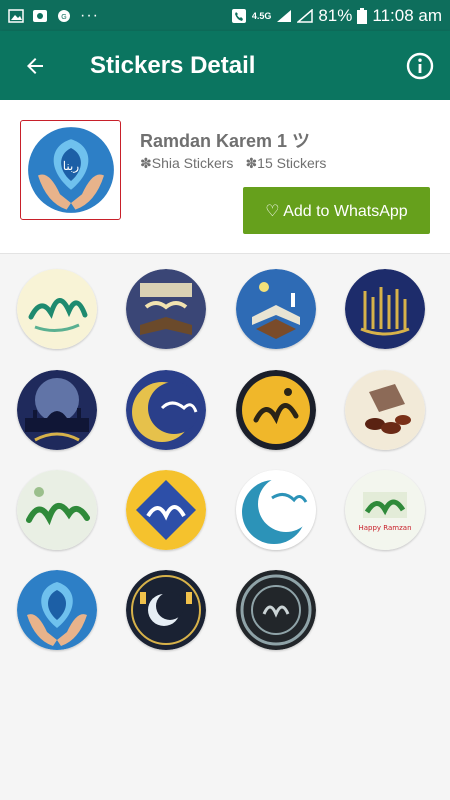  I want to click on gold-crescent-sticker-icon, so click(166, 410).